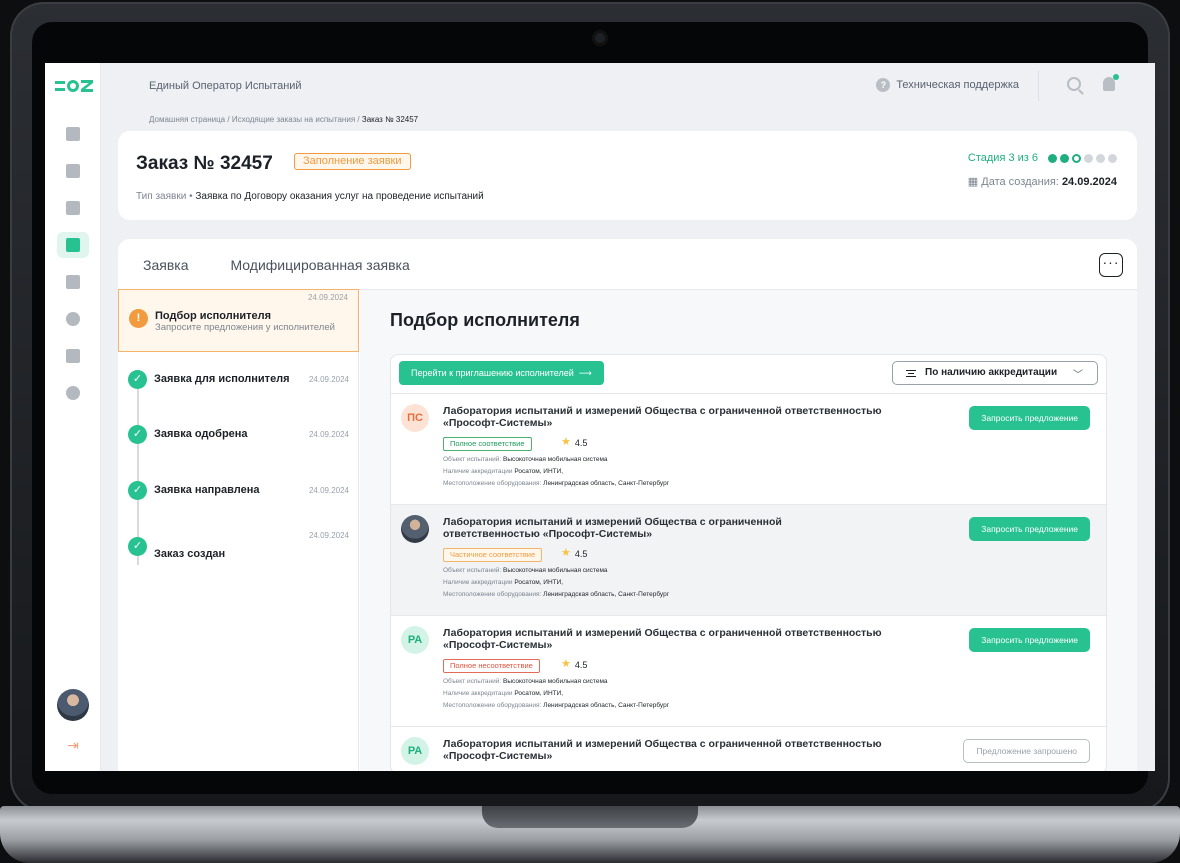 This screenshot has width=1180, height=863. I want to click on camera-icon, so click(600, 38).